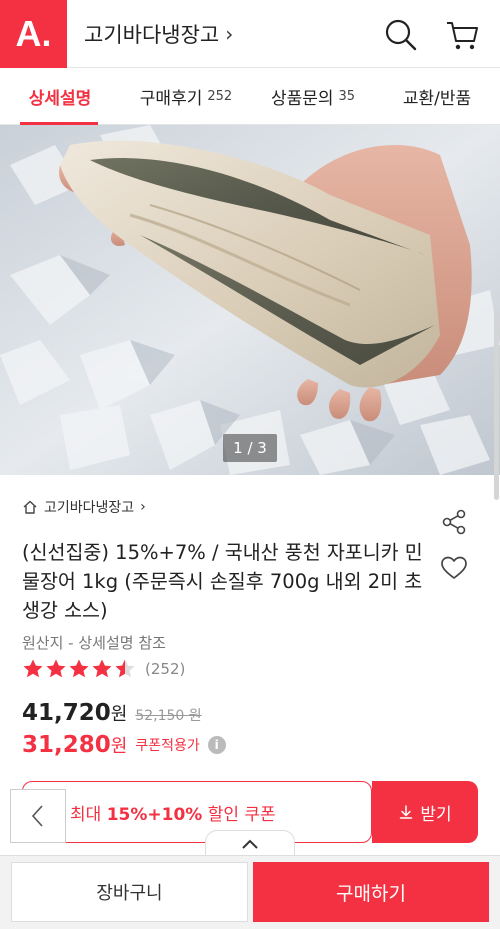 Image resolution: width=500 pixels, height=929 pixels. What do you see at coordinates (60, 99) in the screenshot?
I see `tab-label: 상세설명` at bounding box center [60, 99].